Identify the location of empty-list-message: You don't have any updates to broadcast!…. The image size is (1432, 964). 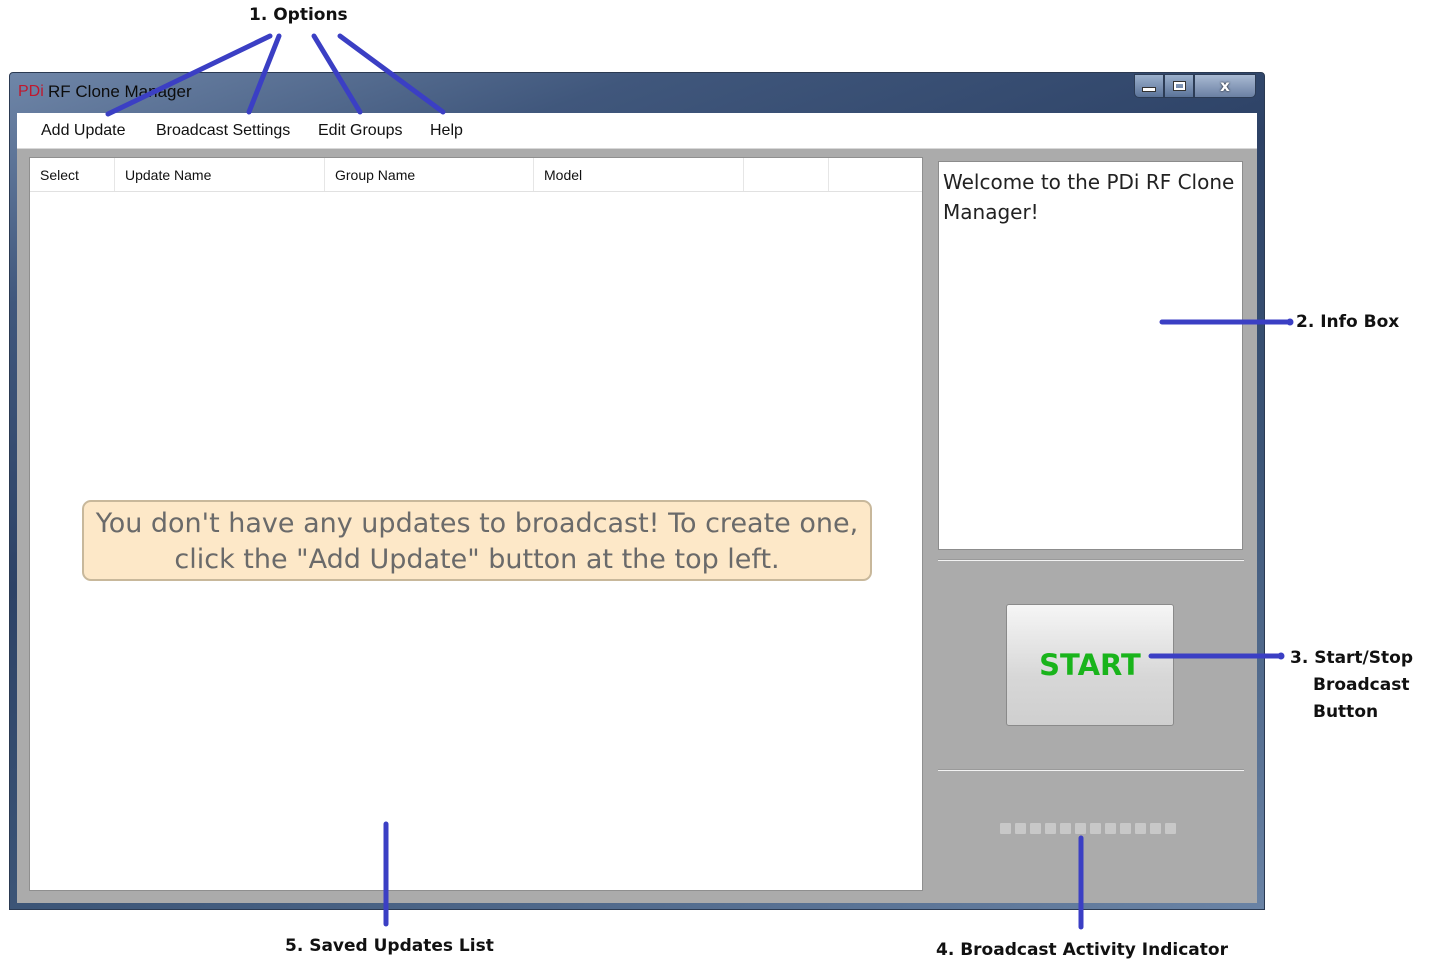
(477, 540).